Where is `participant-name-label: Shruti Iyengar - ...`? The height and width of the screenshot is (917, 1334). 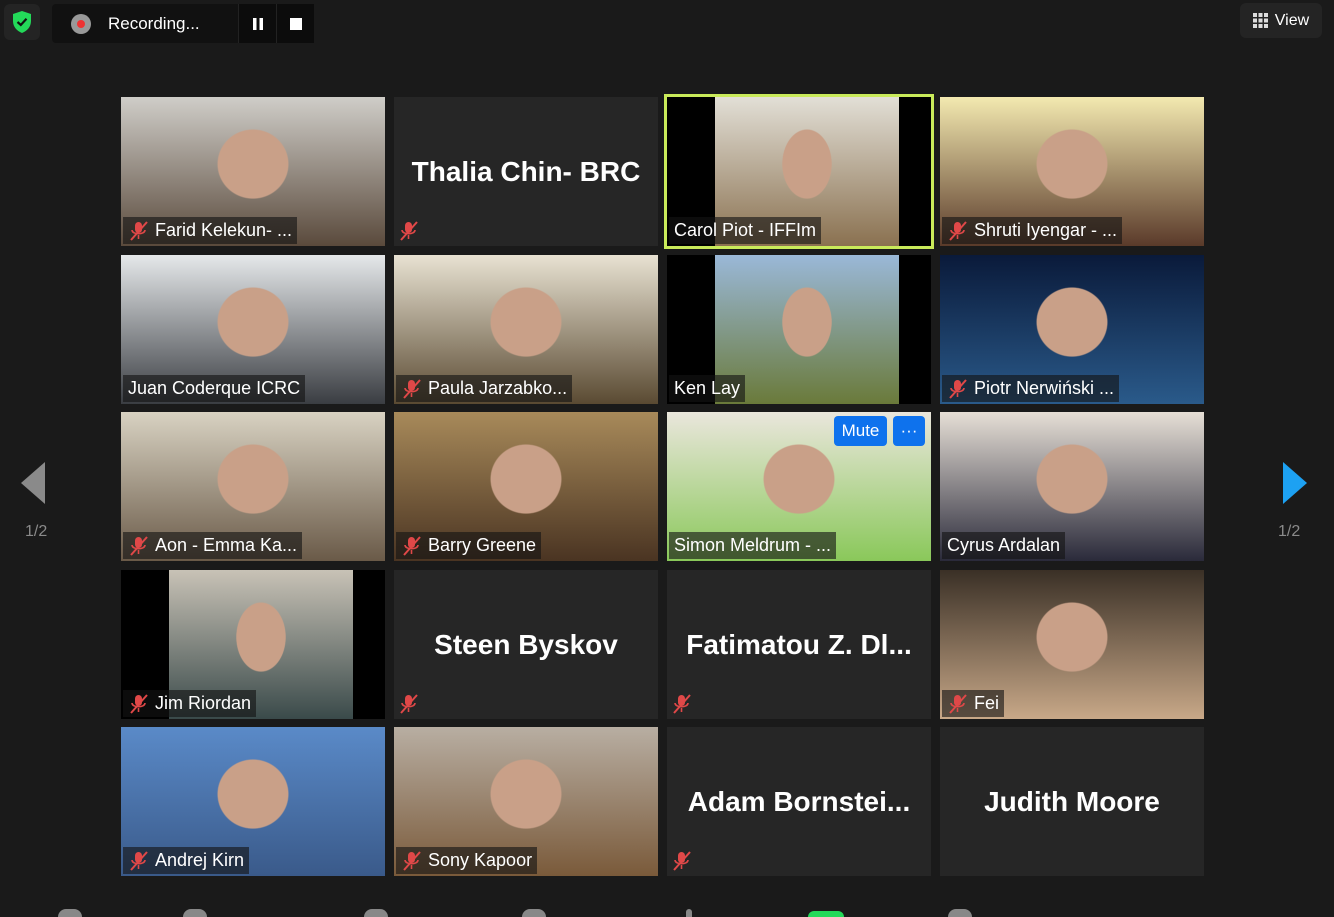
participant-name-label: Shruti Iyengar - ... is located at coordinates (1032, 230).